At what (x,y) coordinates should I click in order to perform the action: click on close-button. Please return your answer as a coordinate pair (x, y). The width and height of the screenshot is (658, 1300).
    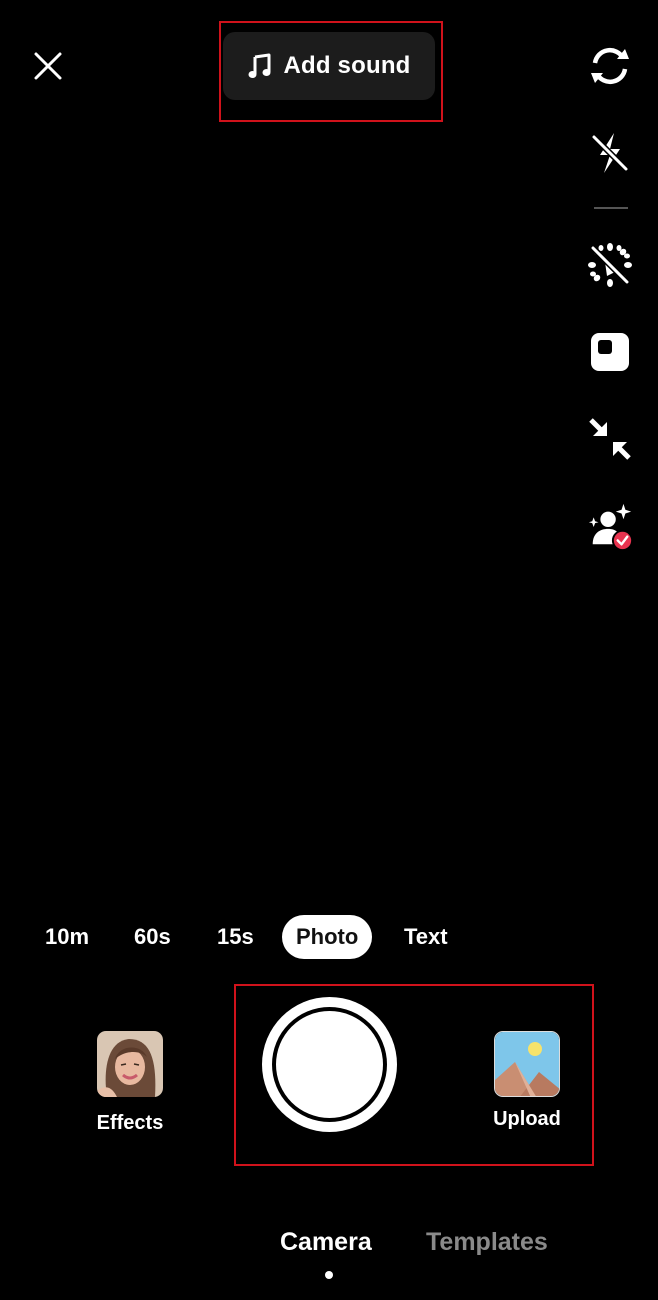
    Looking at the image, I should click on (48, 66).